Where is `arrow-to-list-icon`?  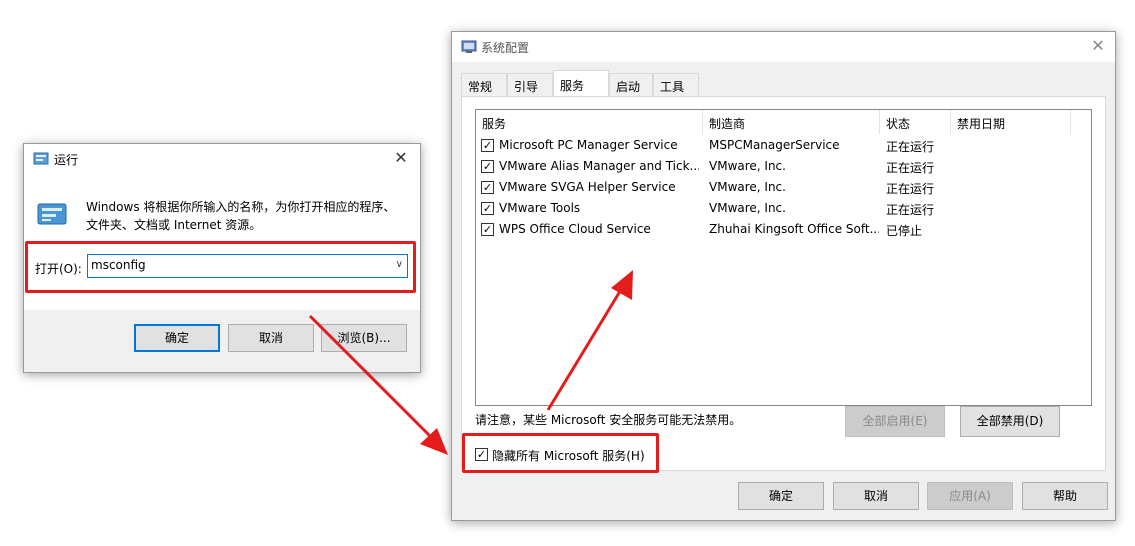 arrow-to-list-icon is located at coordinates (589, 340).